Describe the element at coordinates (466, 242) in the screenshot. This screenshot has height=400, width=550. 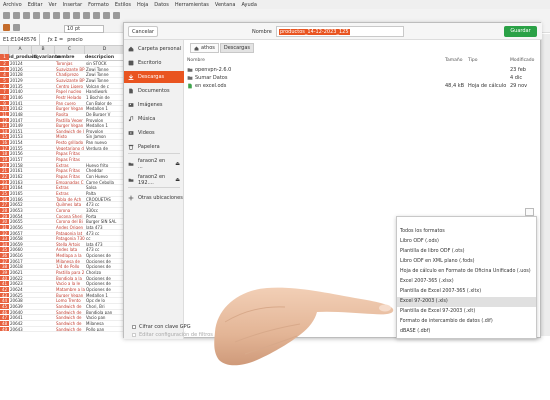
I see `file-type-option: Libro ODF (.ods)` at that location.